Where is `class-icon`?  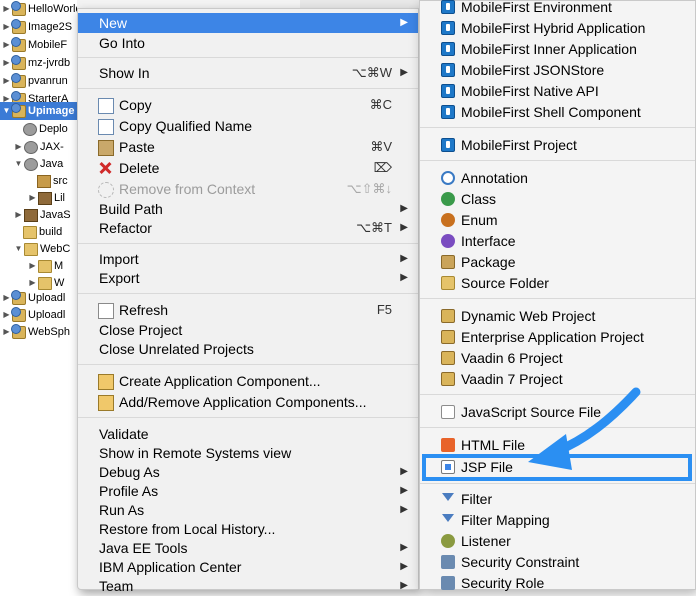 class-icon is located at coordinates (448, 199).